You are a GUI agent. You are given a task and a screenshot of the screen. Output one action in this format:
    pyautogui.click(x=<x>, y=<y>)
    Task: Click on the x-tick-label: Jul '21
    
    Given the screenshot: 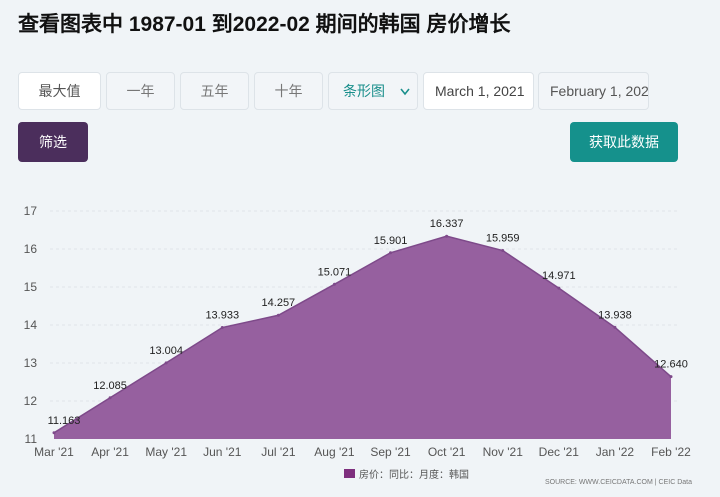 What is the action you would take?
    pyautogui.click(x=278, y=452)
    